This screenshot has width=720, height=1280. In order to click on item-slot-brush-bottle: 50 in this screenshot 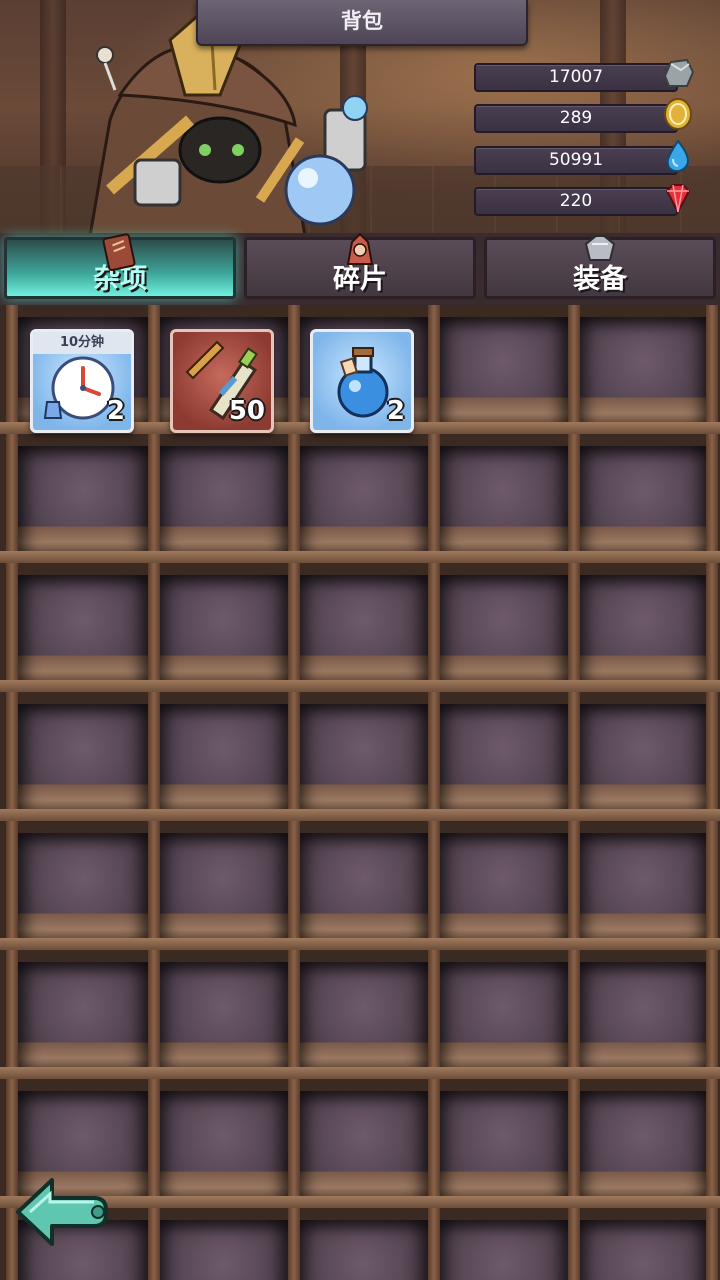, I will do `click(222, 381)`.